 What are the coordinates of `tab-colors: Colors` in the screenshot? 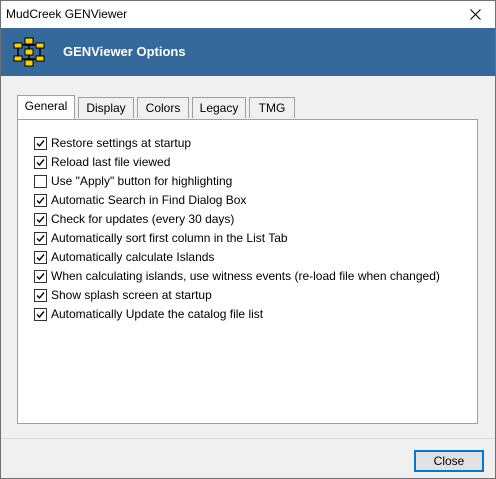 It's located at (163, 107).